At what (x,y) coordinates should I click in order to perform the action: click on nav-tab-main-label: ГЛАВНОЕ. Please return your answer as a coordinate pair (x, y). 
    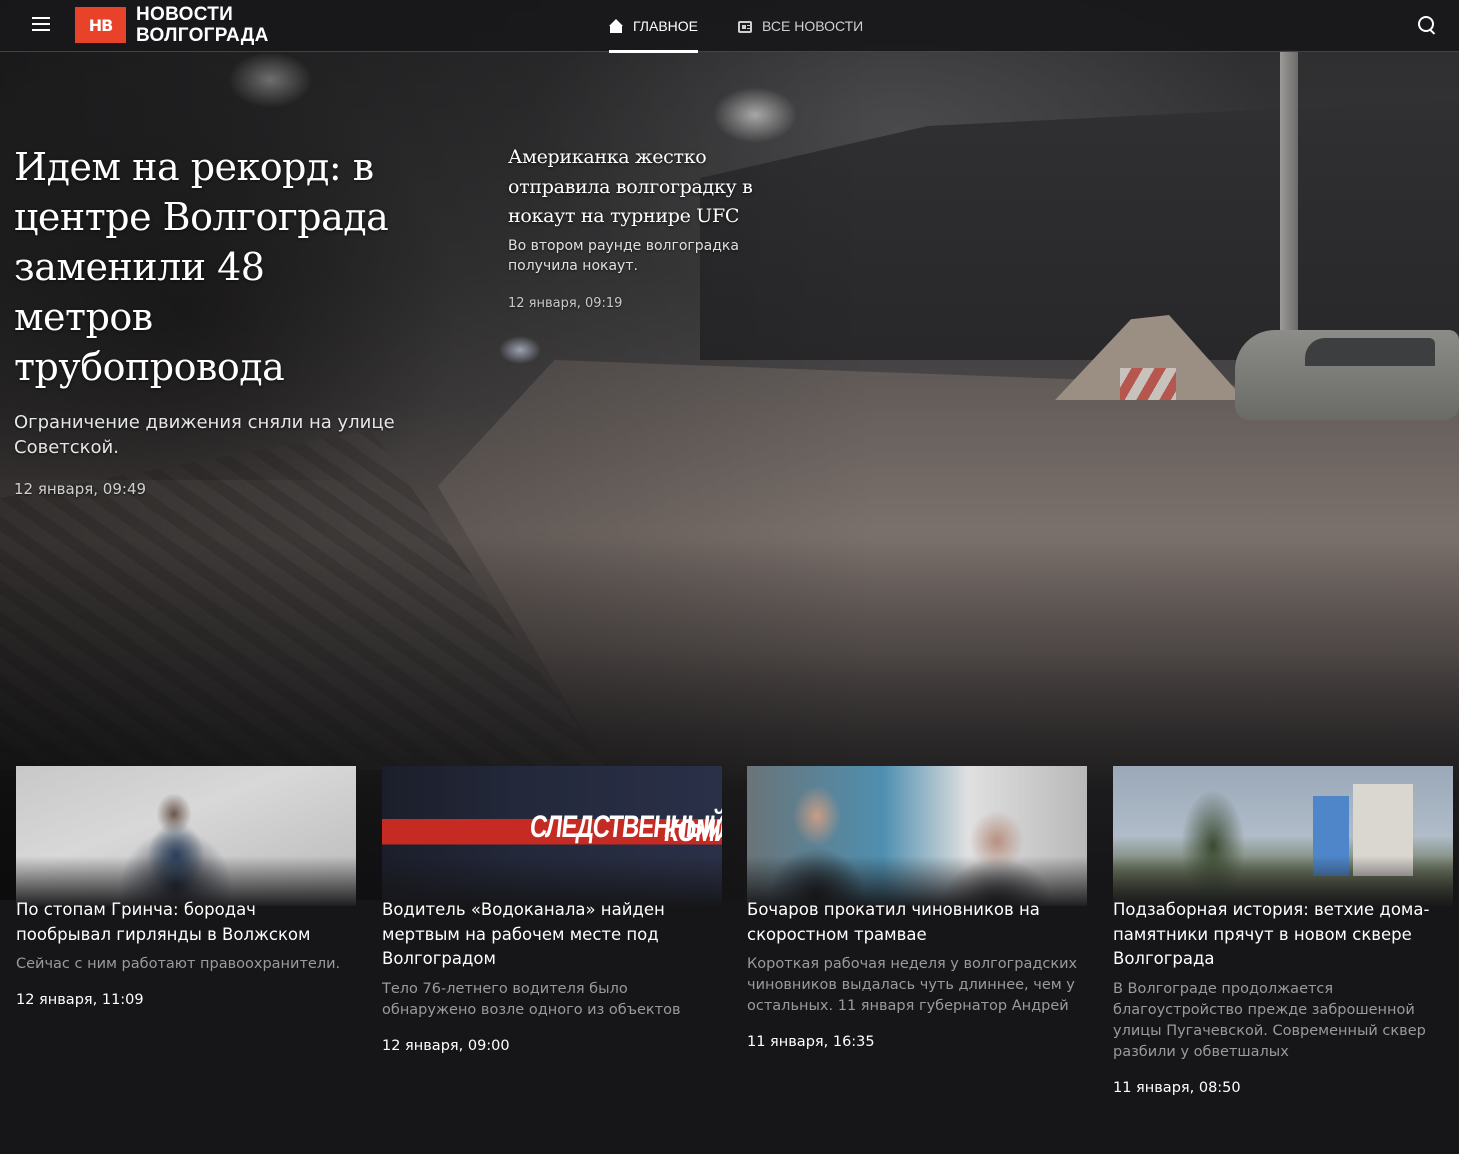
    Looking at the image, I should click on (665, 26).